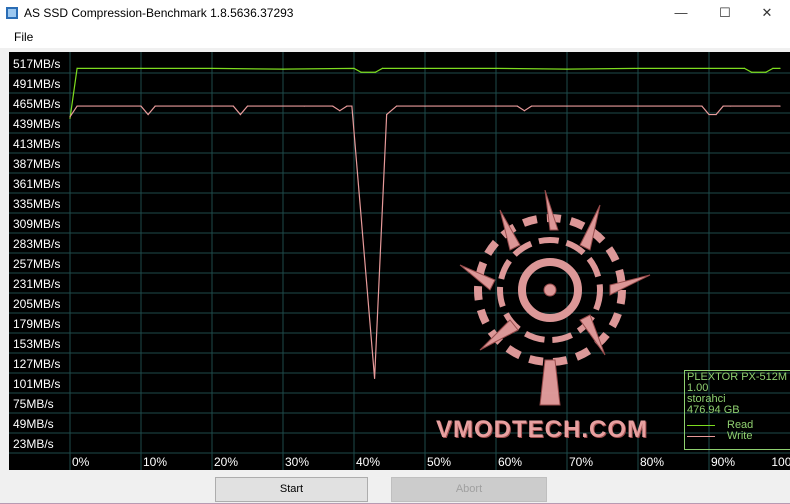 This screenshot has width=790, height=504. What do you see at coordinates (36, 144) in the screenshot?
I see `y-tick-label: 413MB/s` at bounding box center [36, 144].